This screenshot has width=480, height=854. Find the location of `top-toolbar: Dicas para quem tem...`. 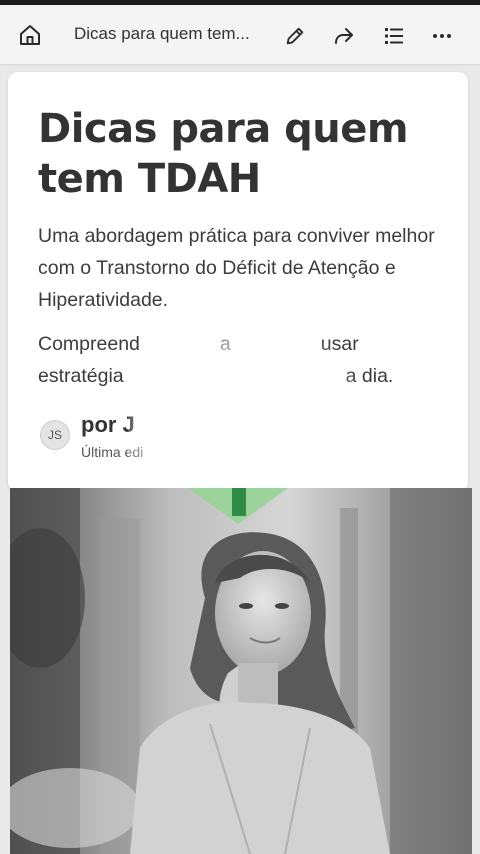

top-toolbar: Dicas para quem tem... is located at coordinates (240, 32).